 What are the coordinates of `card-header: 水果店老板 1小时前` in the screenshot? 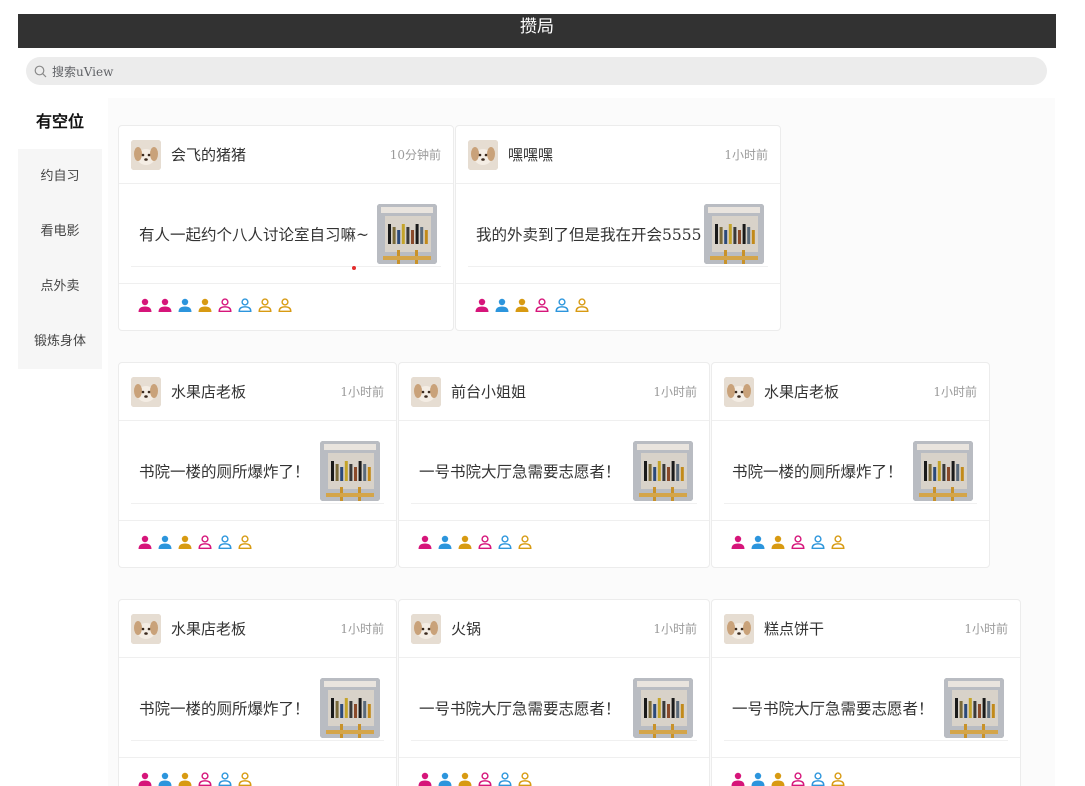 It's located at (850, 392).